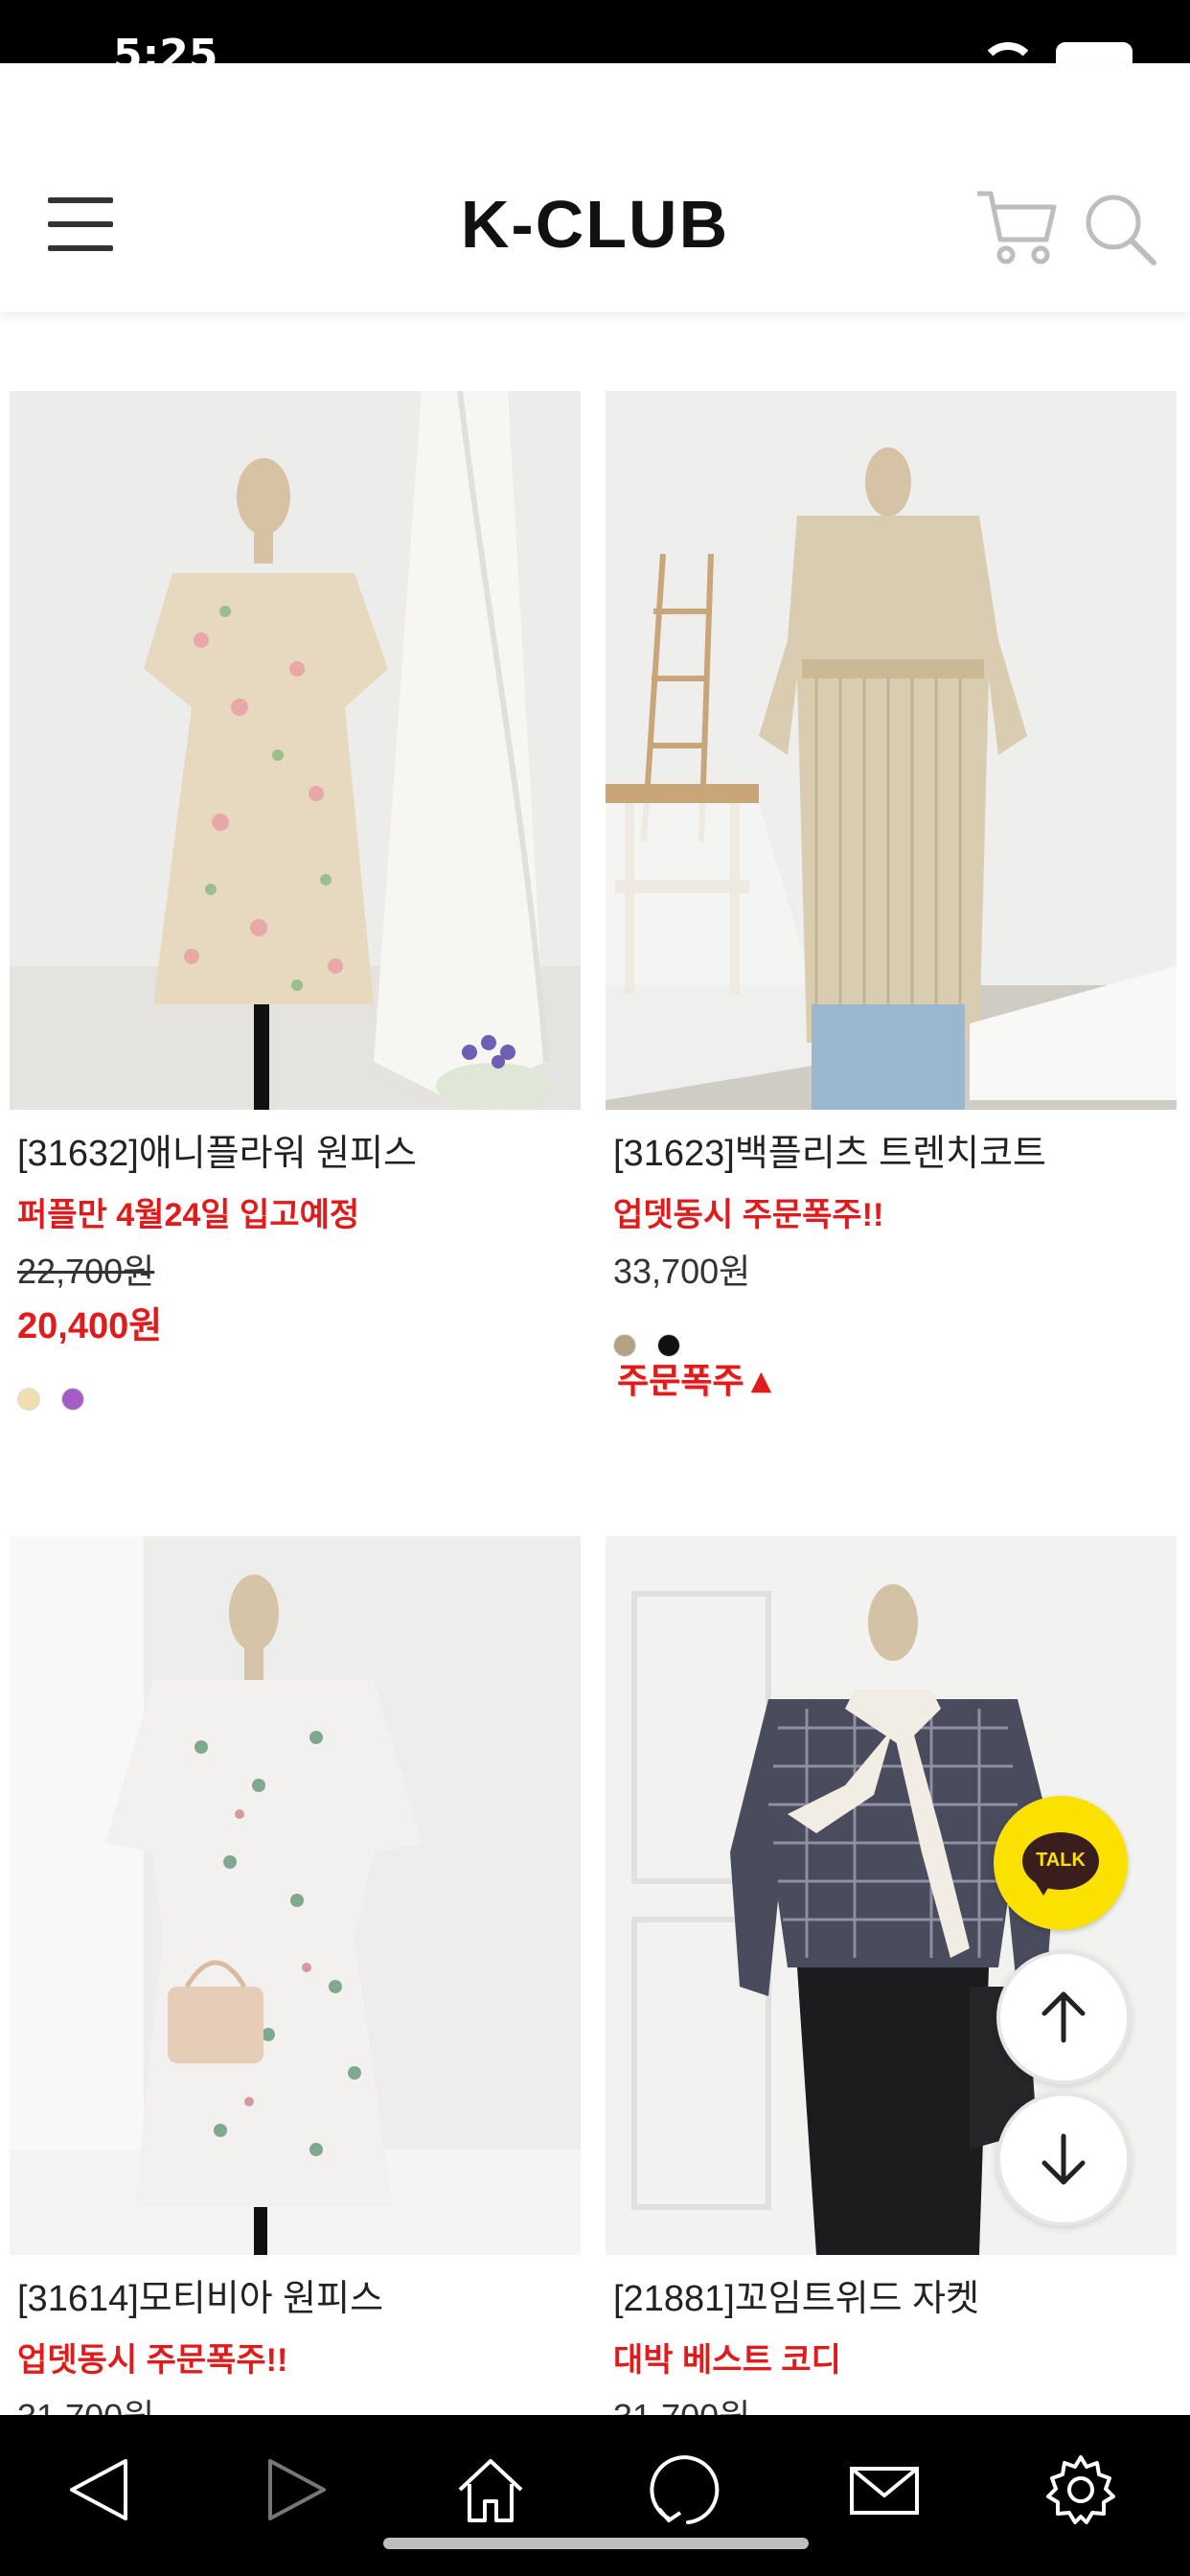 Image resolution: width=1190 pixels, height=2576 pixels. I want to click on home-button, so click(491, 2490).